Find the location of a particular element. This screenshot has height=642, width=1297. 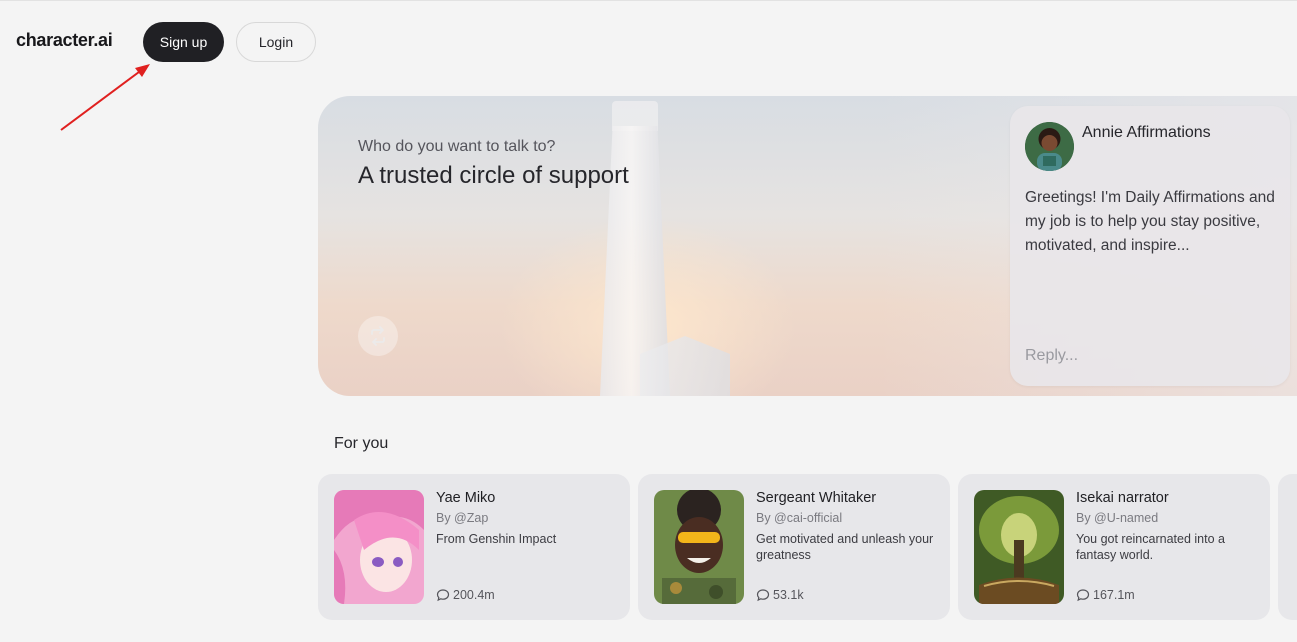

card-name: Sergeant Whitaker is located at coordinates (816, 498).